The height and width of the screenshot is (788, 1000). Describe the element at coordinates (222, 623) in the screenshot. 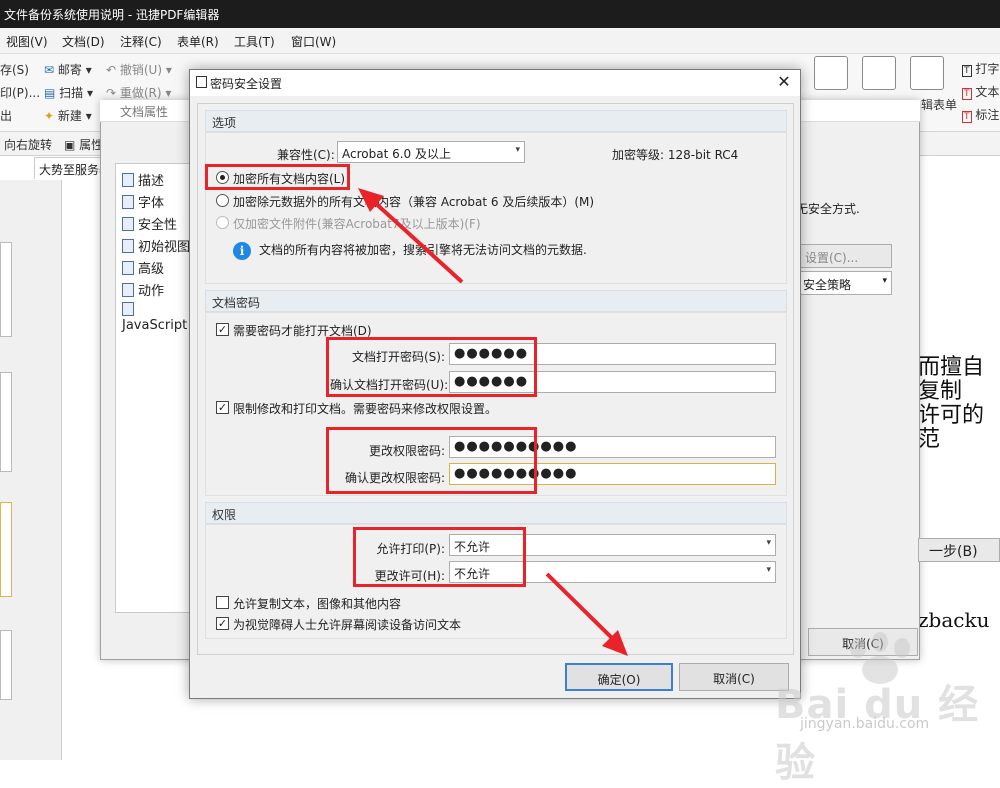

I see `screen-reader-checkbox: ✓` at that location.